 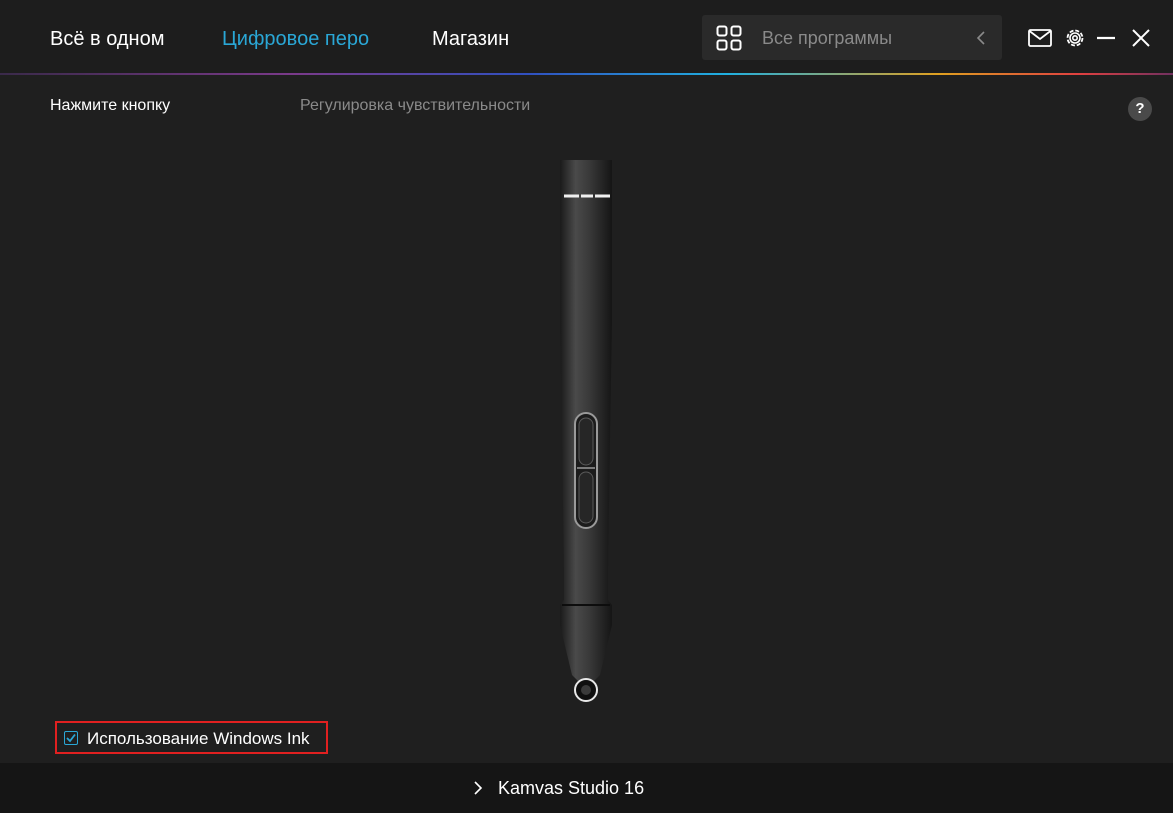 I want to click on subtab-press-button: Нажмите кнопку, so click(x=110, y=106).